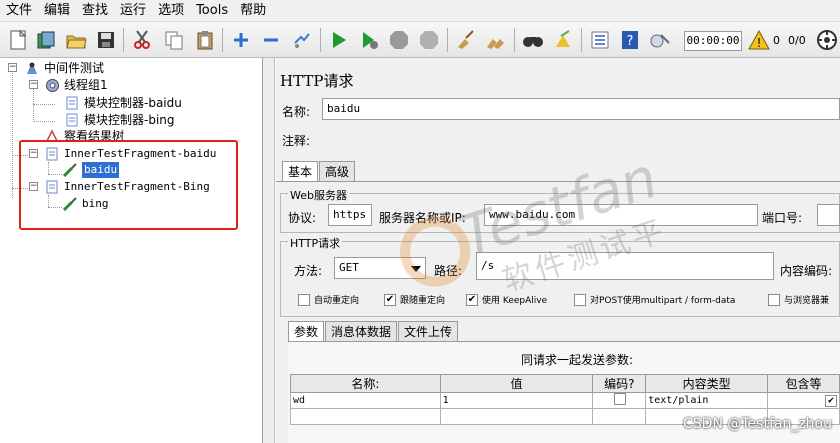 This screenshot has width=840, height=443. I want to click on column-include-equals: 包含等, so click(803, 383).